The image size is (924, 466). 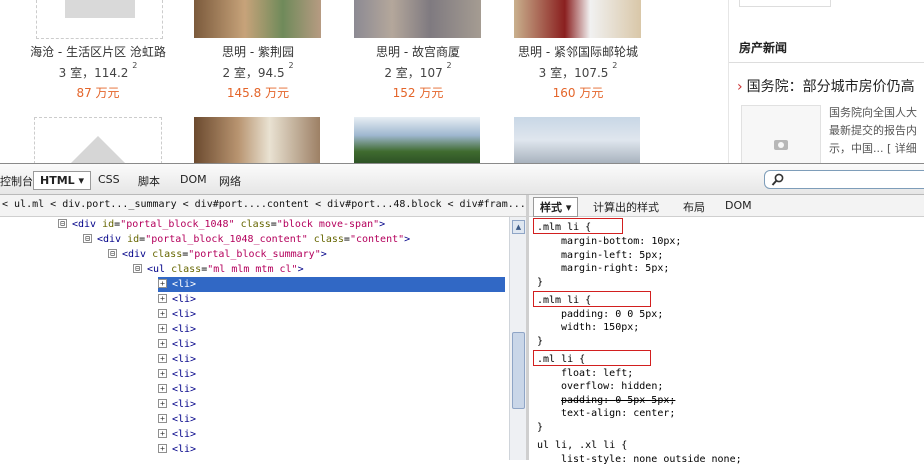 I want to click on side-panel-tabs: 样式 ▾ 计算出的样式 布局 DOM, so click(x=726, y=206).